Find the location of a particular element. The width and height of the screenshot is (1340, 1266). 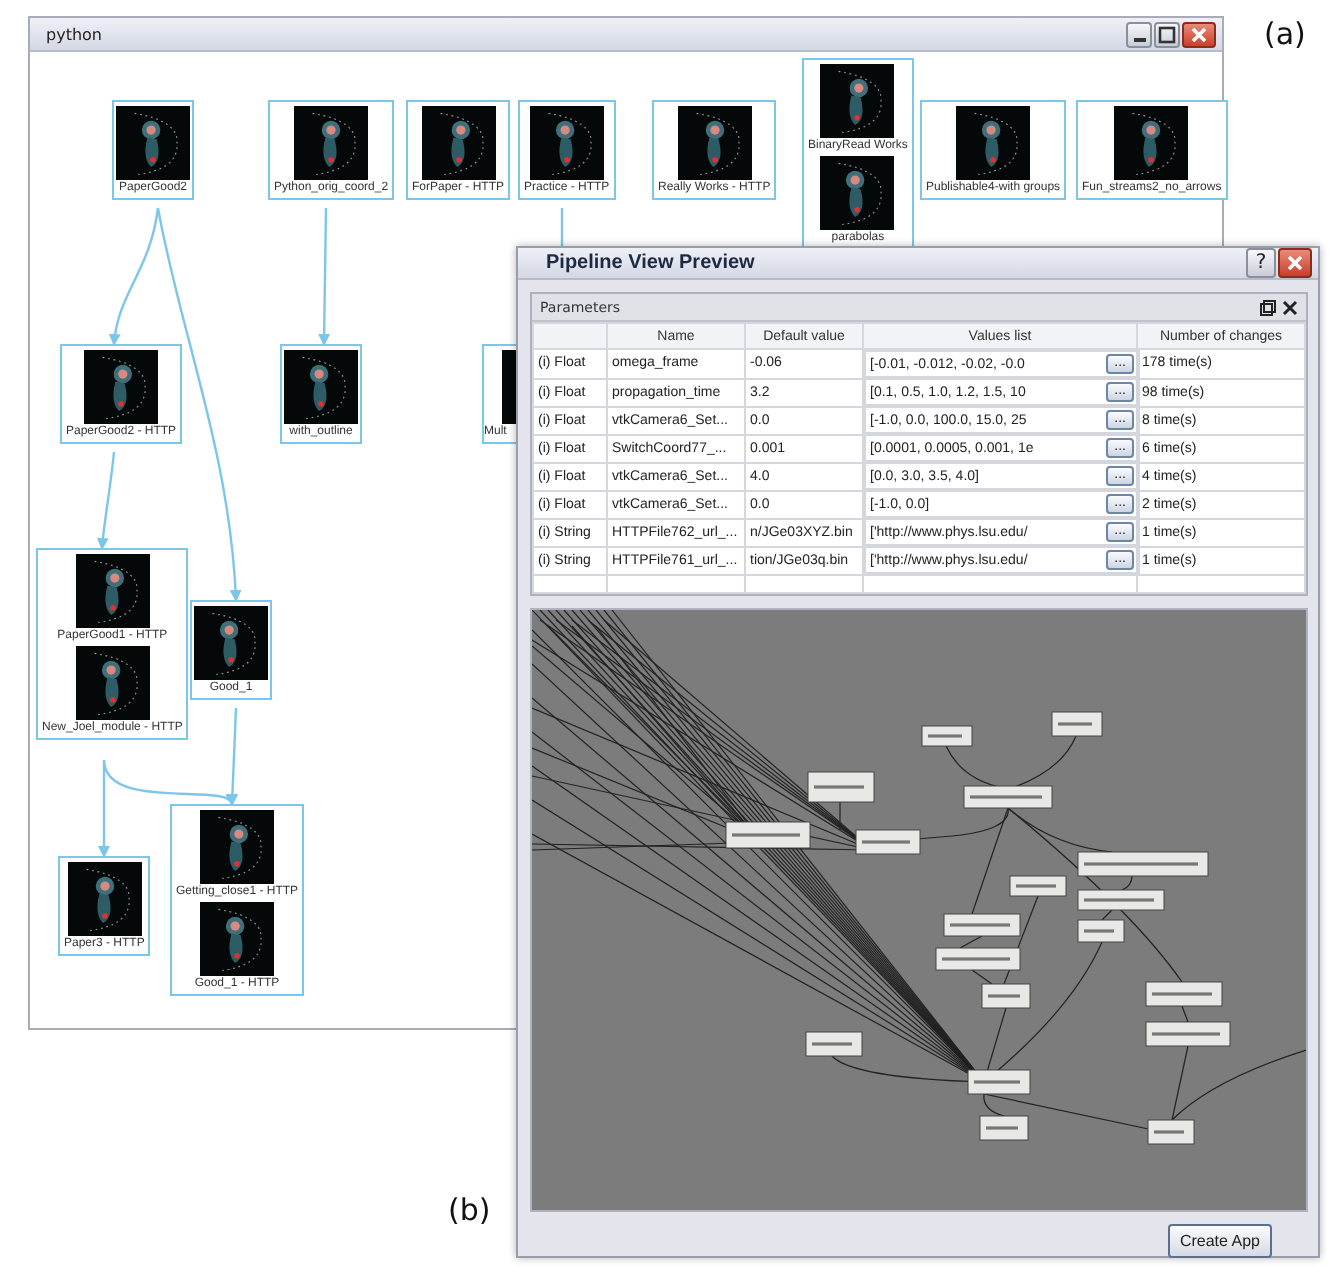

create-app-button: Create App is located at coordinates (1219, 1241).